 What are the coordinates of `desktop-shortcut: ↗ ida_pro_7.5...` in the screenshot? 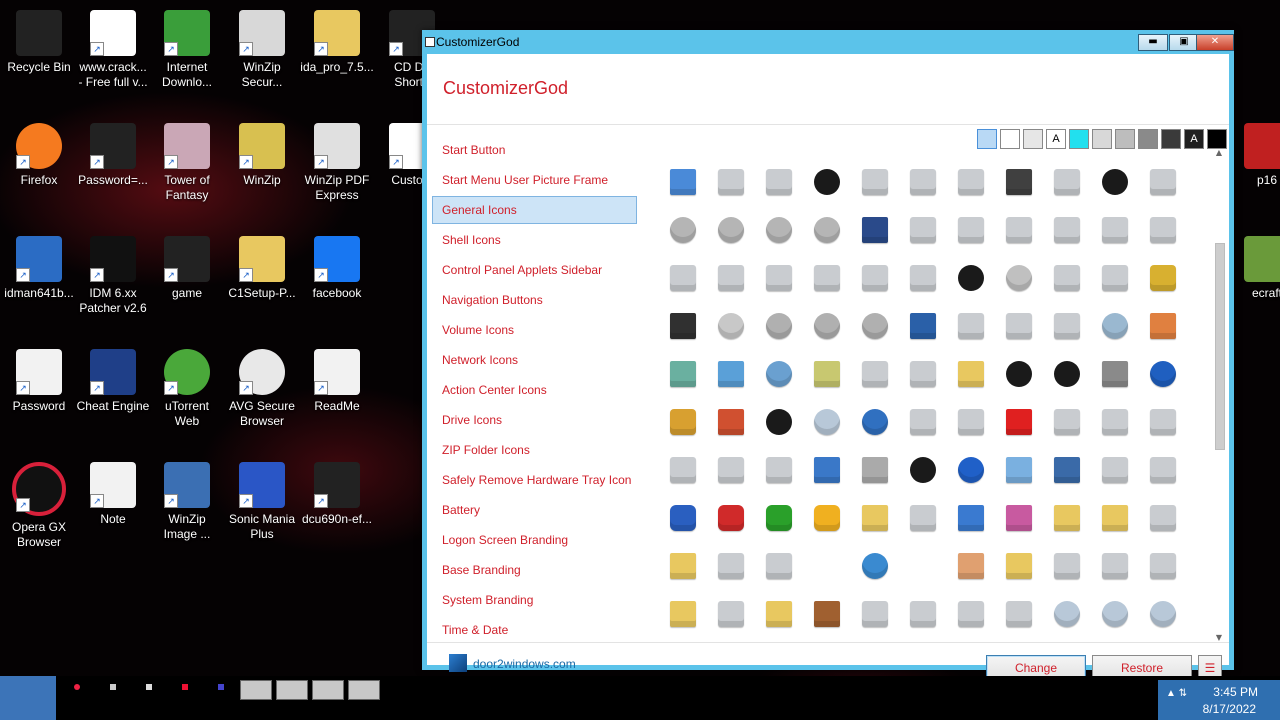 It's located at (337, 42).